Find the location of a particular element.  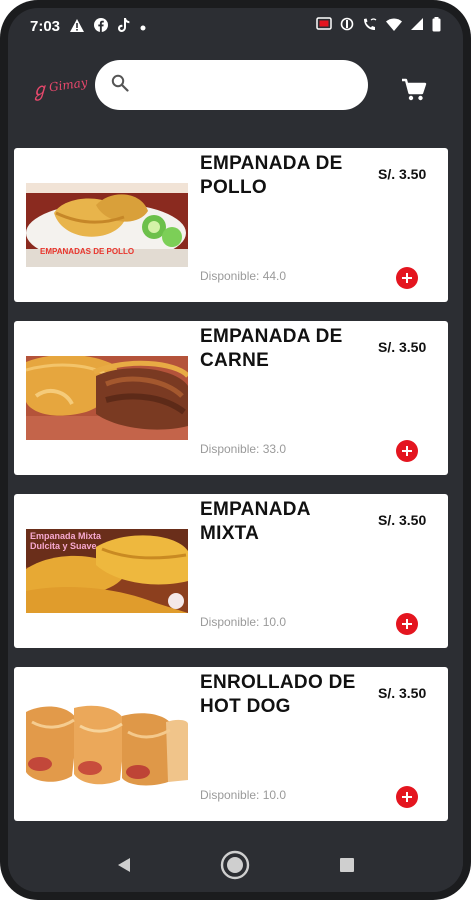

logo-text: Gimay is located at coordinates (68, 85).